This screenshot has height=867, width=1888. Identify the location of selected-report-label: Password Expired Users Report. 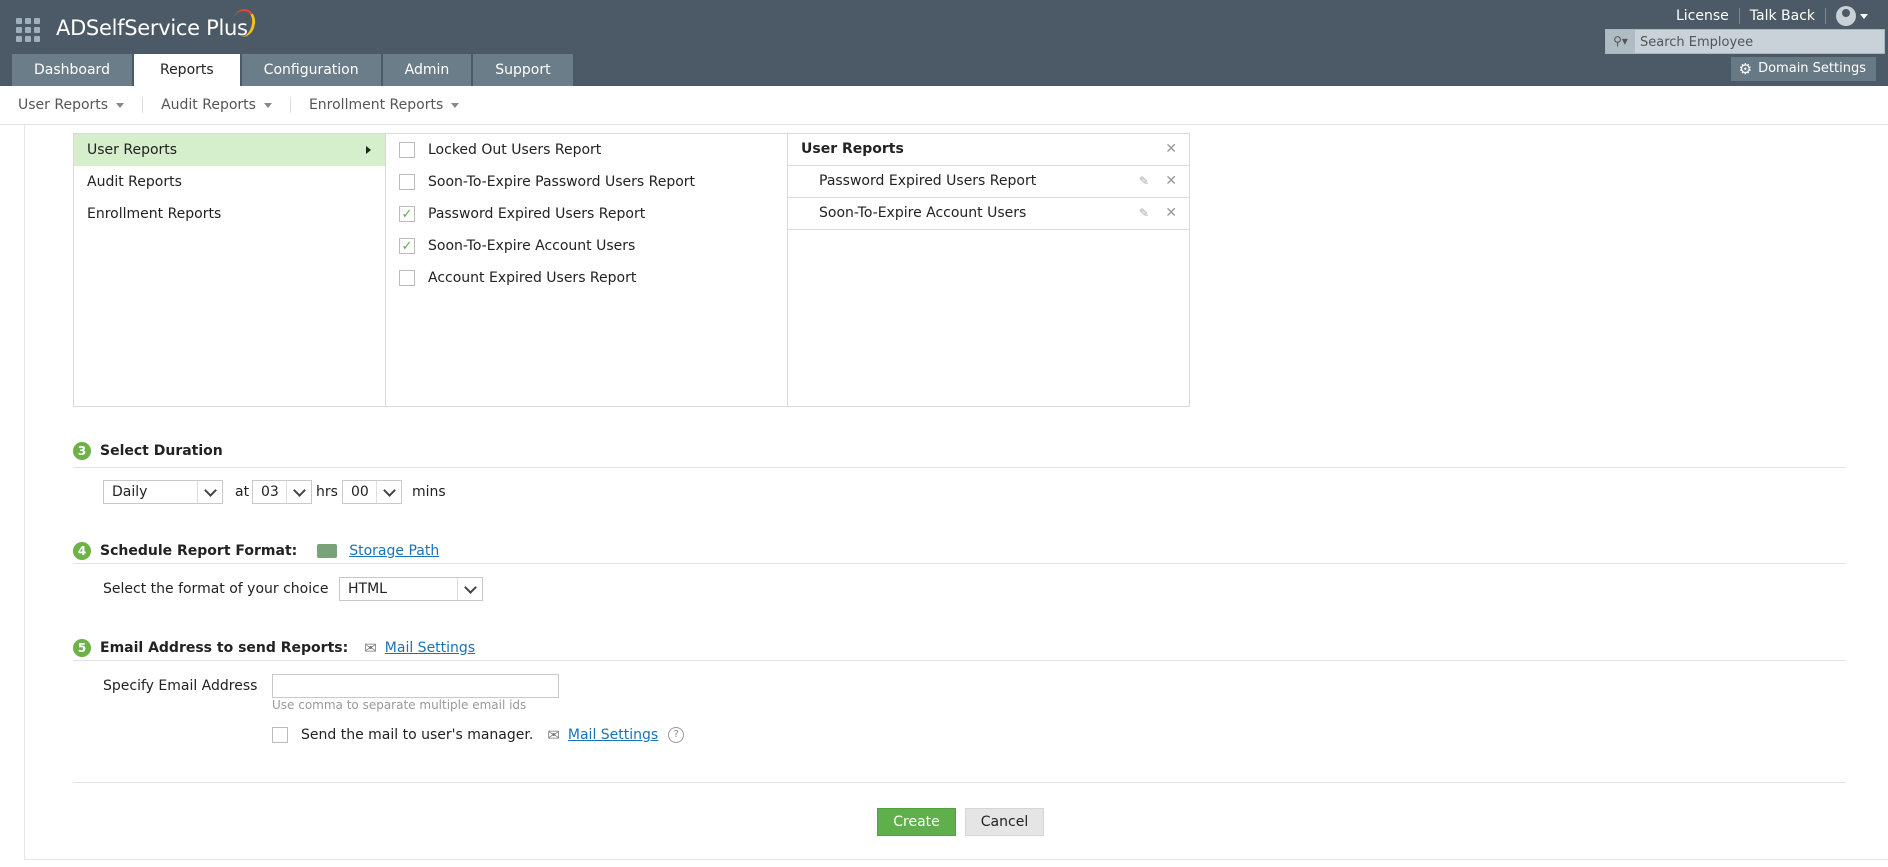
(928, 181).